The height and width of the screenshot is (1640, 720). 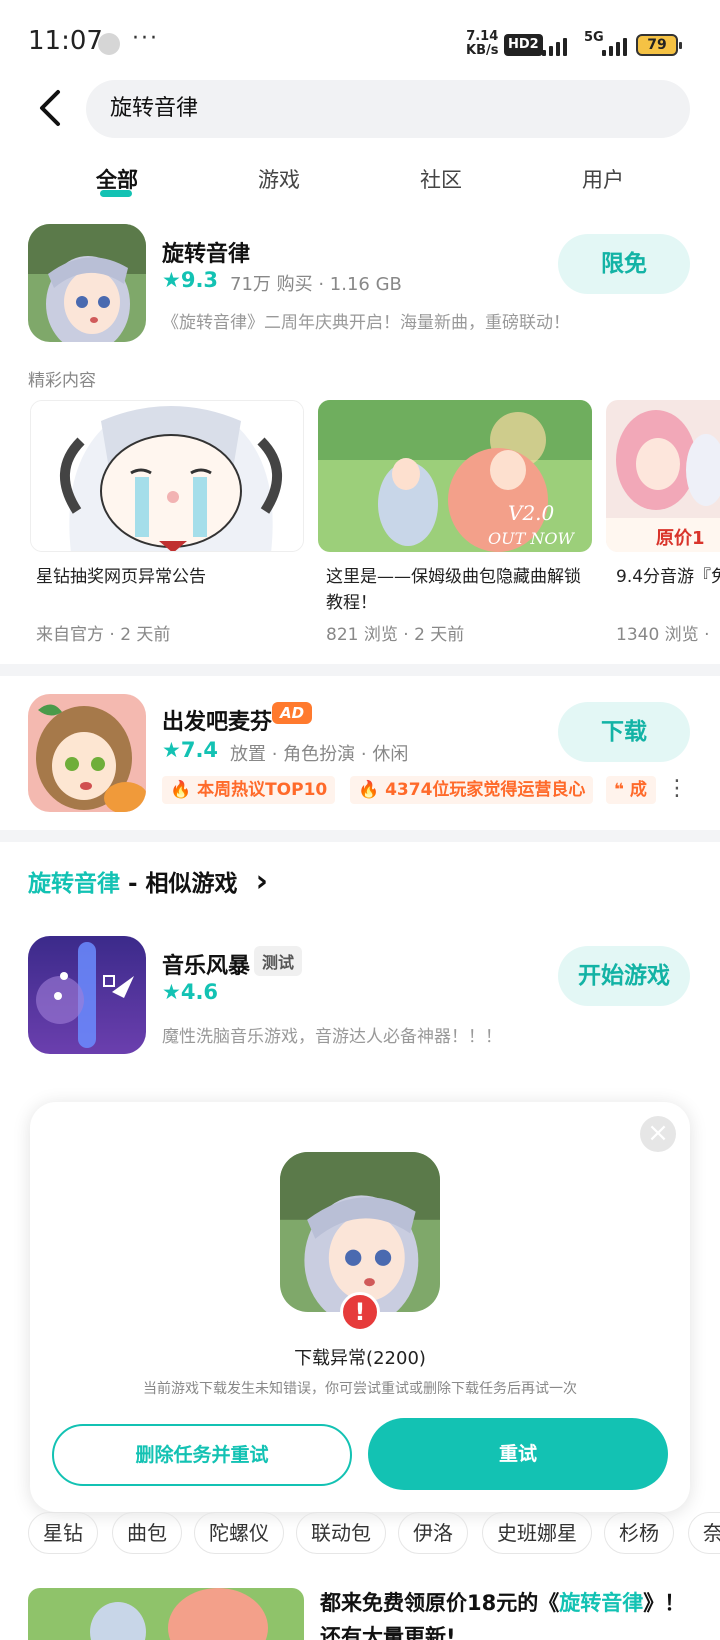 I want to click on chip-tag: 杉杨, so click(x=639, y=1533).